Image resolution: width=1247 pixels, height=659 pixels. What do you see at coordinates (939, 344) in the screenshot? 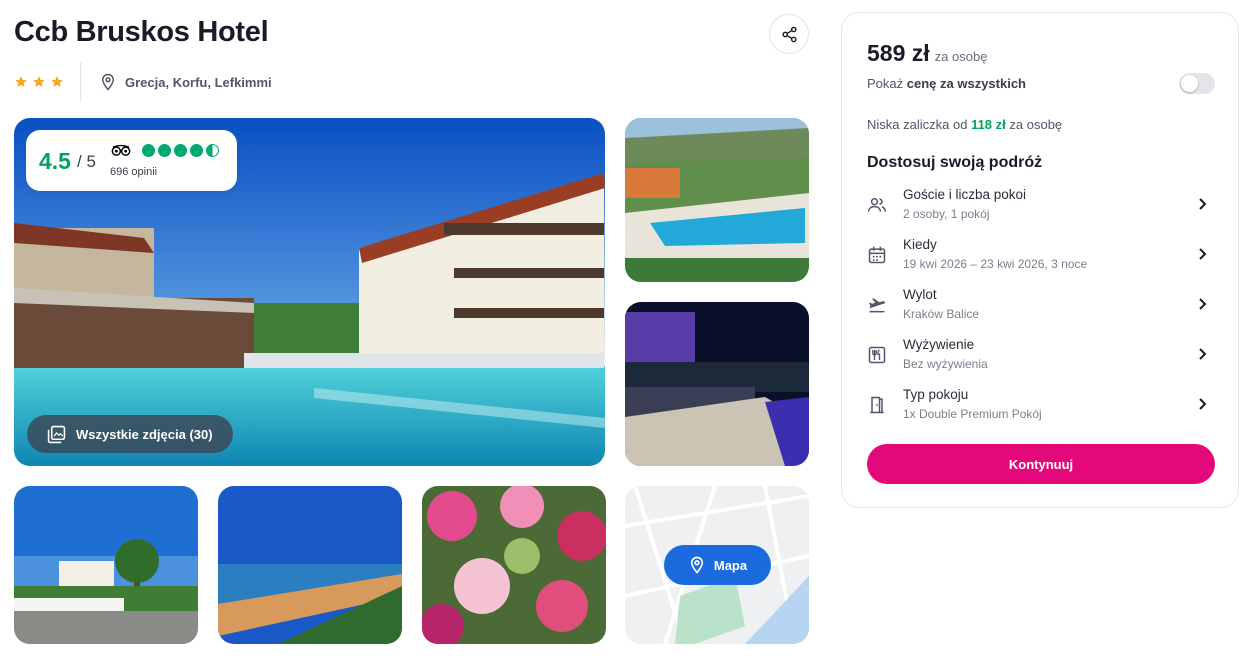
I see `option-title: Wyżywienie` at bounding box center [939, 344].